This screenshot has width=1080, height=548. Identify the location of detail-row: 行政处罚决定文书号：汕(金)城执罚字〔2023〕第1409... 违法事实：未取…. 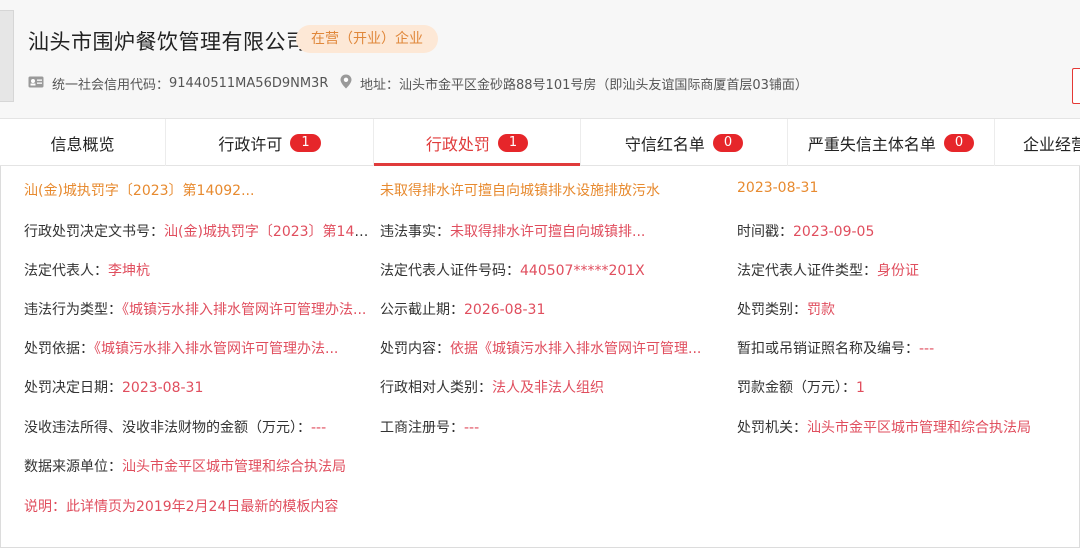
(540, 232).